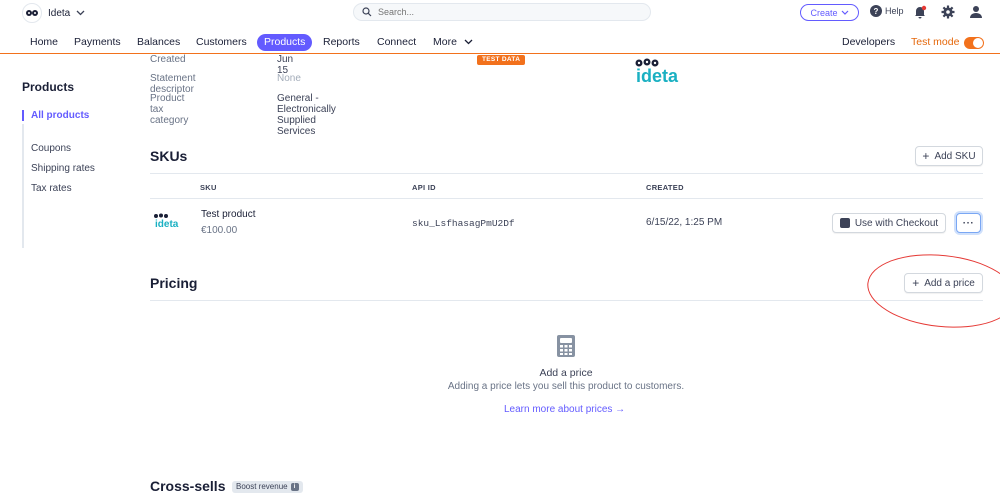 The height and width of the screenshot is (496, 1000). Describe the element at coordinates (657, 76) in the screenshot. I see `product-logo-text: ideta` at that location.